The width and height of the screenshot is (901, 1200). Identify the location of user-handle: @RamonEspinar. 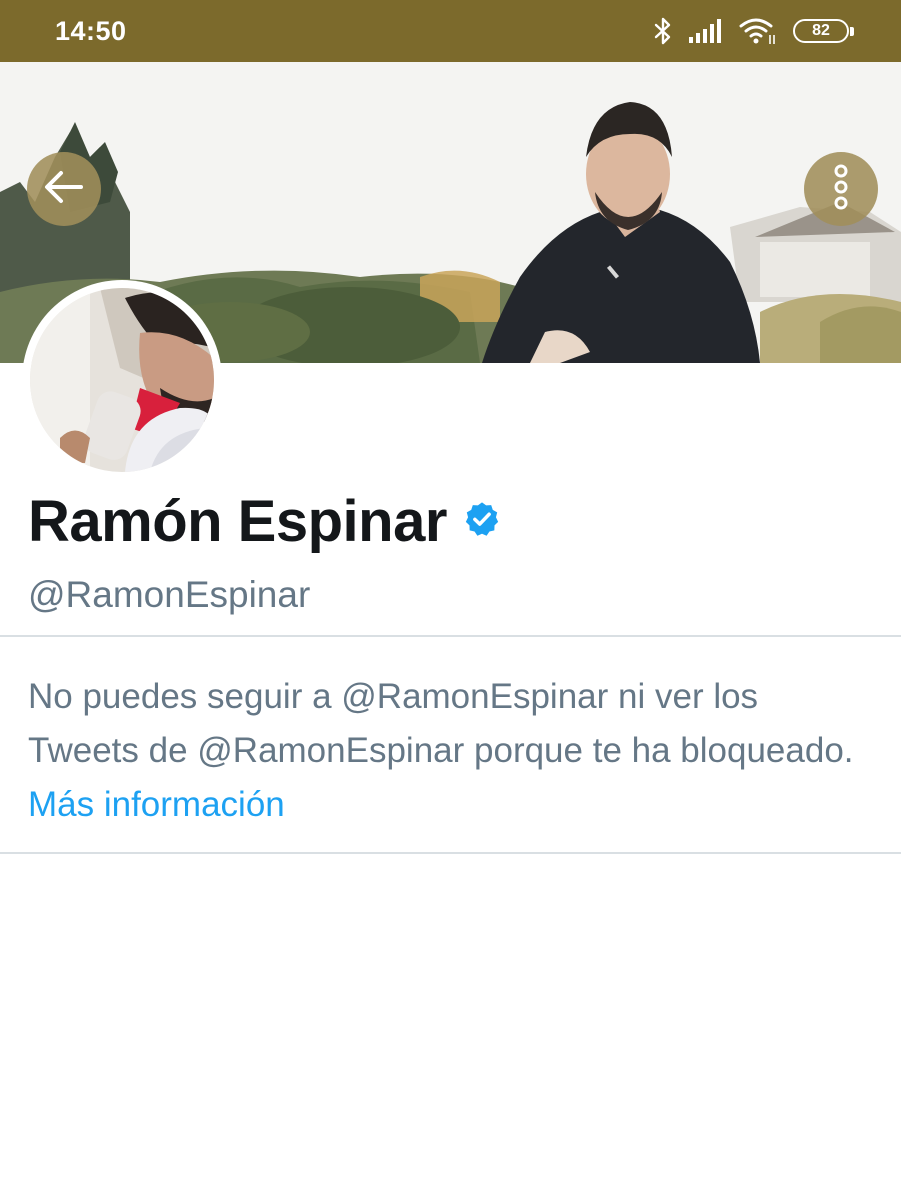
(169, 594).